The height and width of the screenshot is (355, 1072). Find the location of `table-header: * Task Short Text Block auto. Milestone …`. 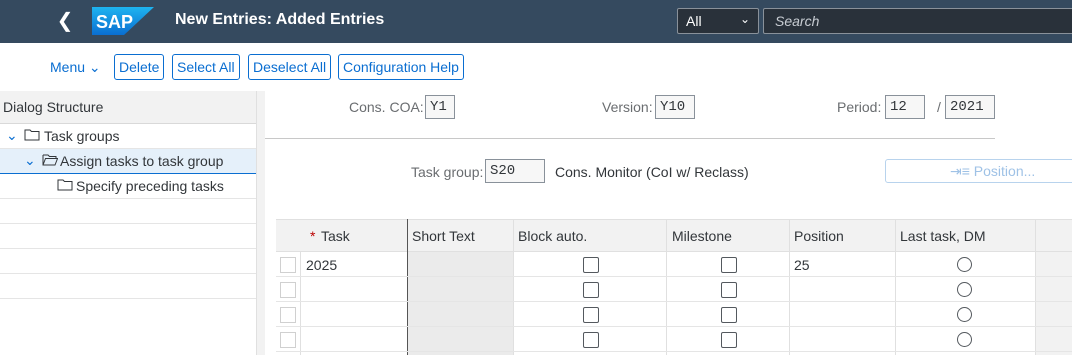

table-header: * Task Short Text Block auto. Milestone … is located at coordinates (674, 235).